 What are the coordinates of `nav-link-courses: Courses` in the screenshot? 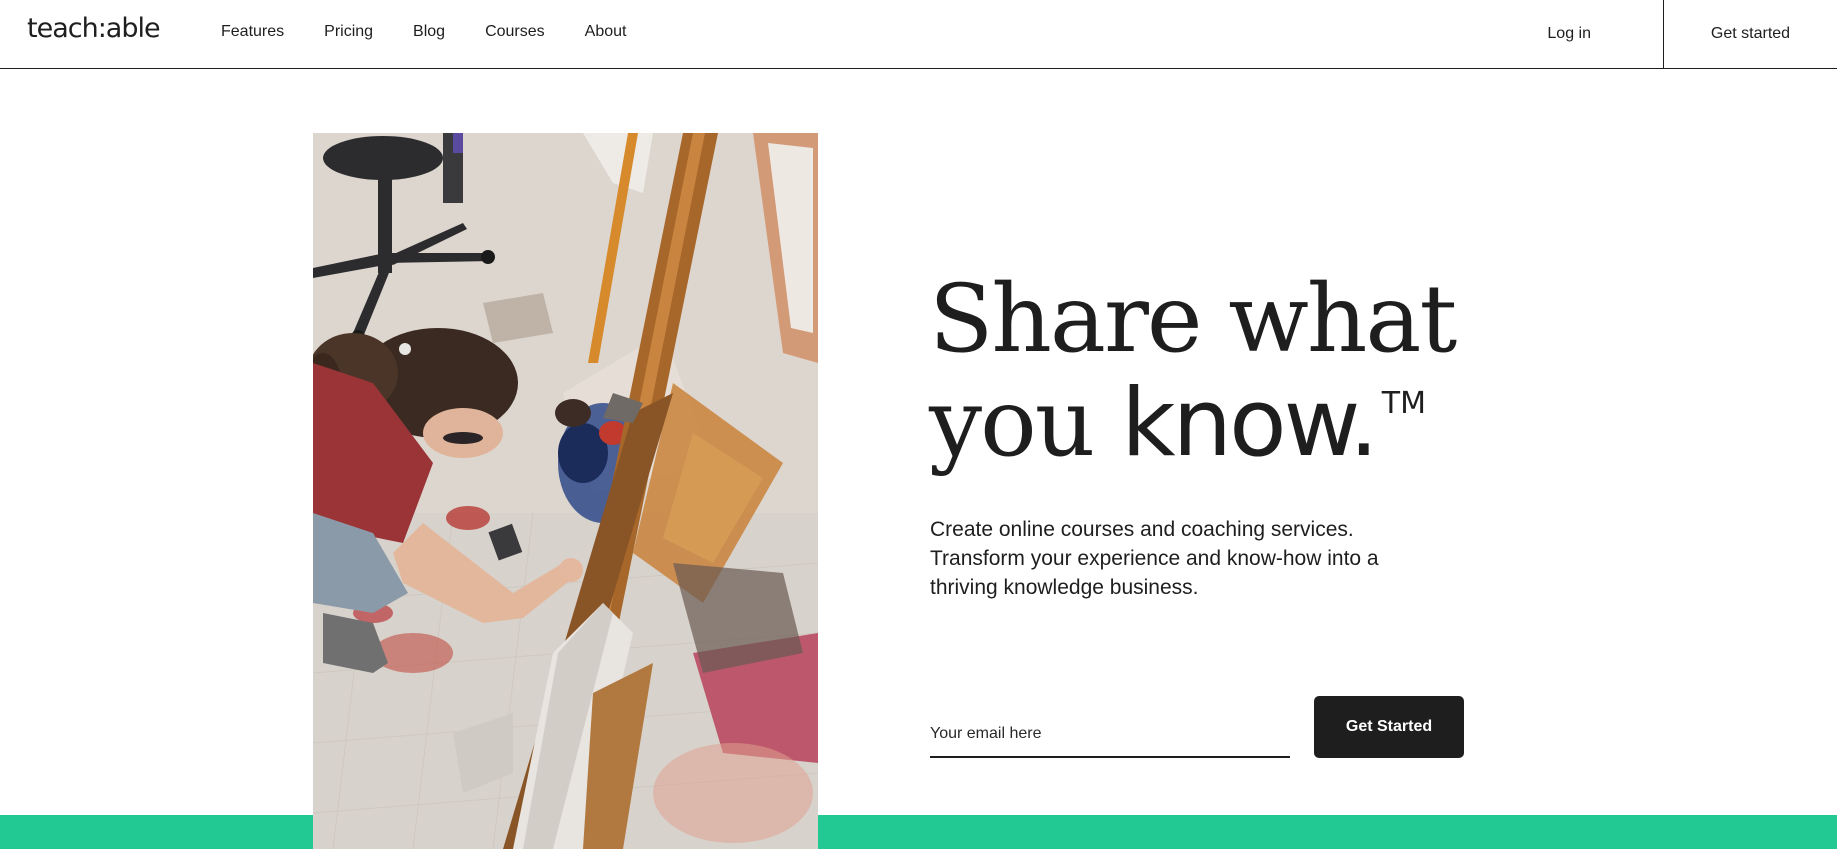 It's located at (515, 32).